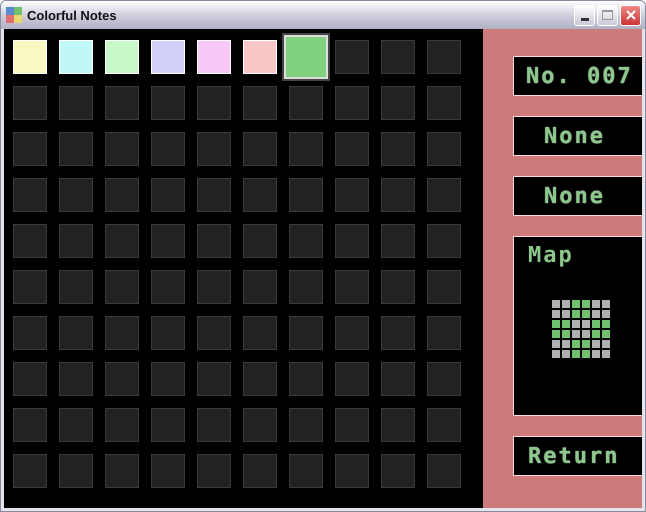 The width and height of the screenshot is (646, 512). I want to click on minimize-icon, so click(584, 19).